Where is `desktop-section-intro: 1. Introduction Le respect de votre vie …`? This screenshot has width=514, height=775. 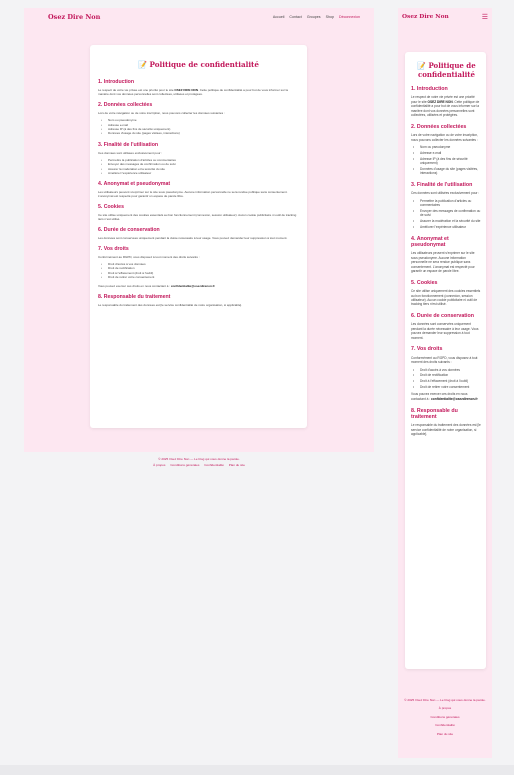 desktop-section-intro: 1. Introduction Le respect de votre vie … is located at coordinates (198, 87).